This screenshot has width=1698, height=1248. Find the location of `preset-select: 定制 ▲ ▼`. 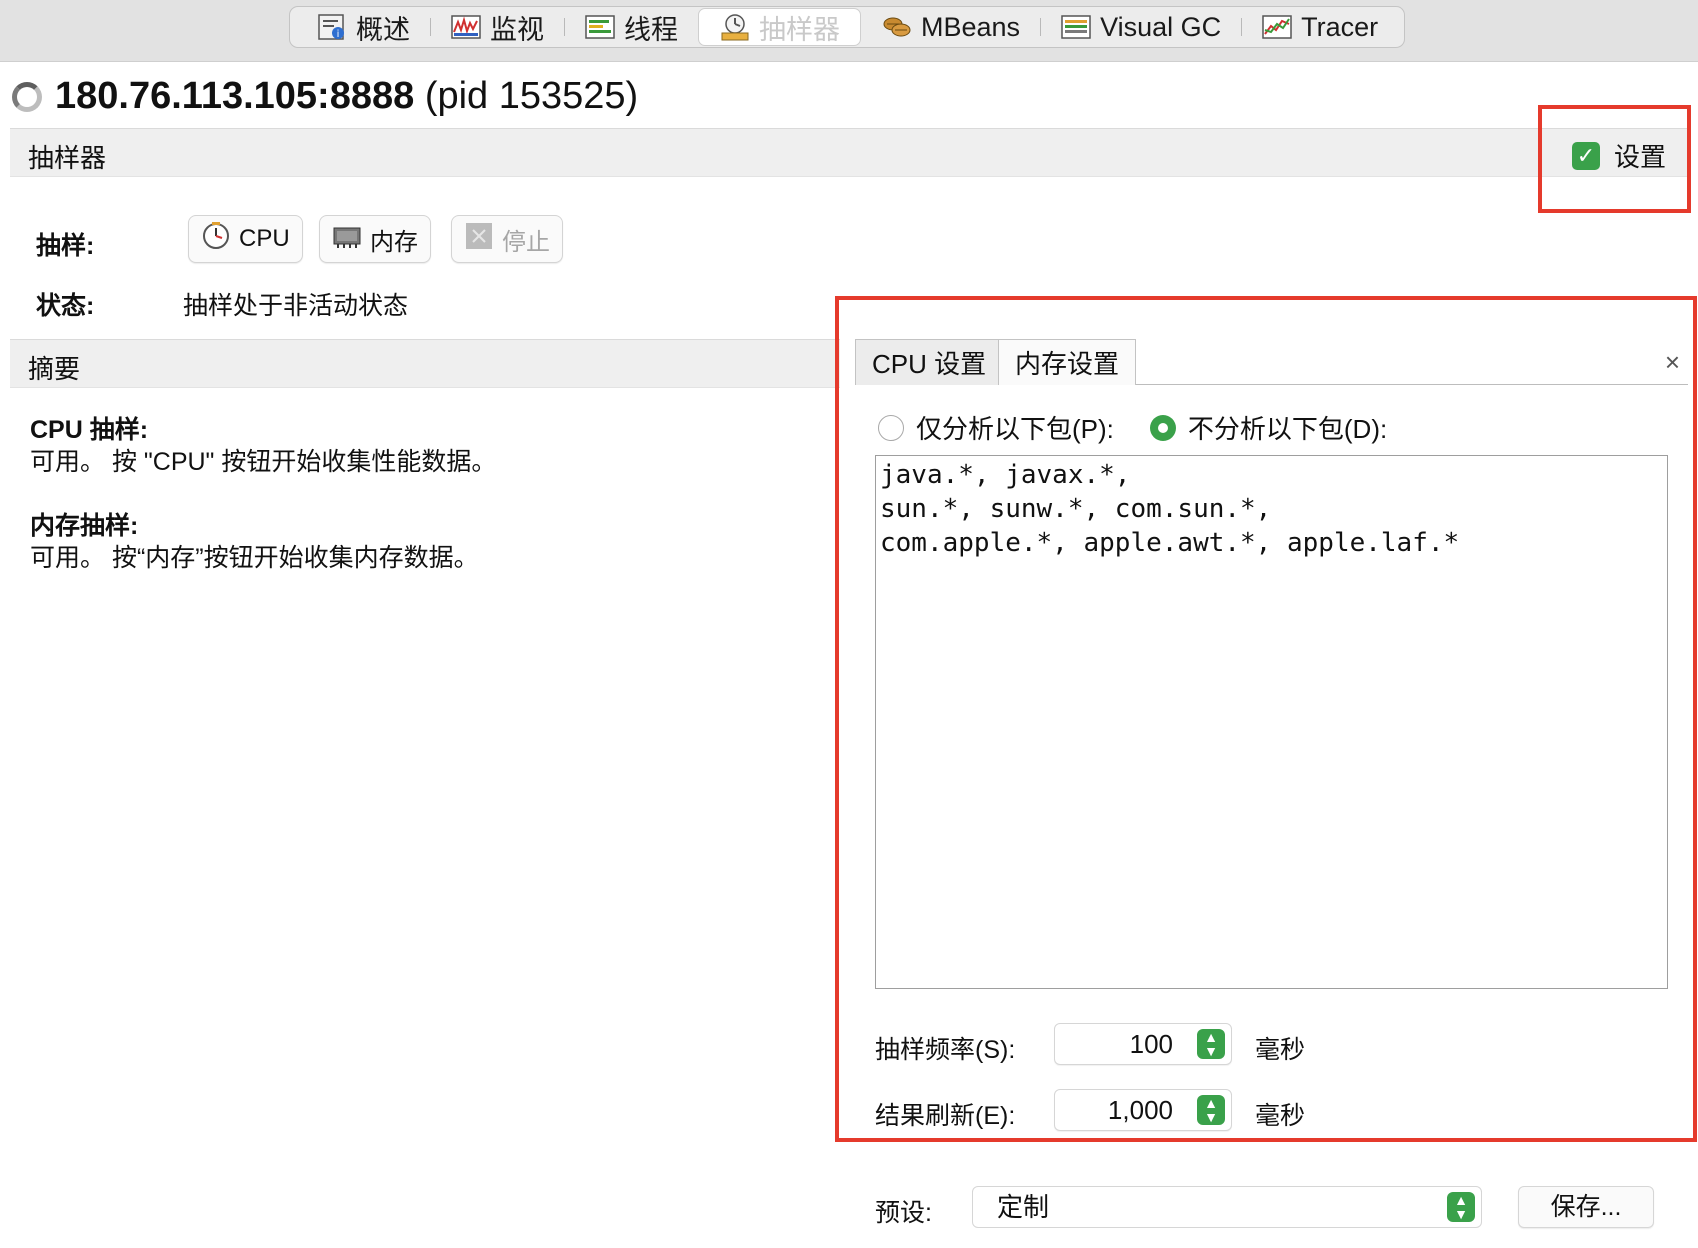

preset-select: 定制 ▲ ▼ is located at coordinates (1227, 1207).